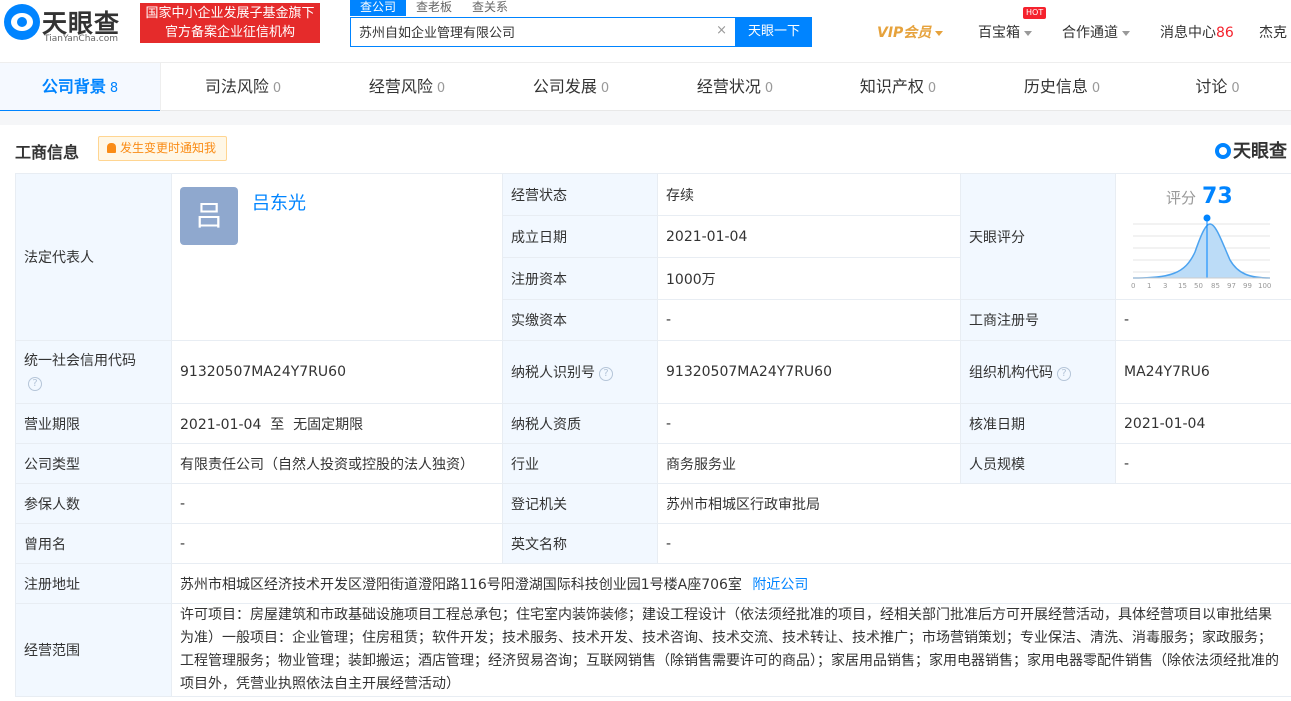  Describe the element at coordinates (378, 8) in the screenshot. I see `search-tab-company: 查公司` at that location.